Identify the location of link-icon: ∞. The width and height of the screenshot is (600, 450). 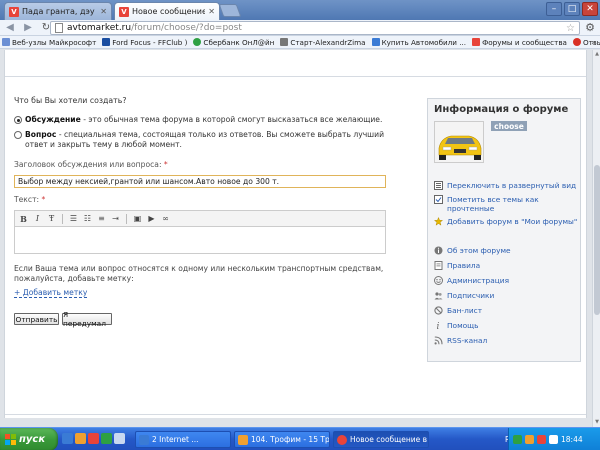
(165, 218).